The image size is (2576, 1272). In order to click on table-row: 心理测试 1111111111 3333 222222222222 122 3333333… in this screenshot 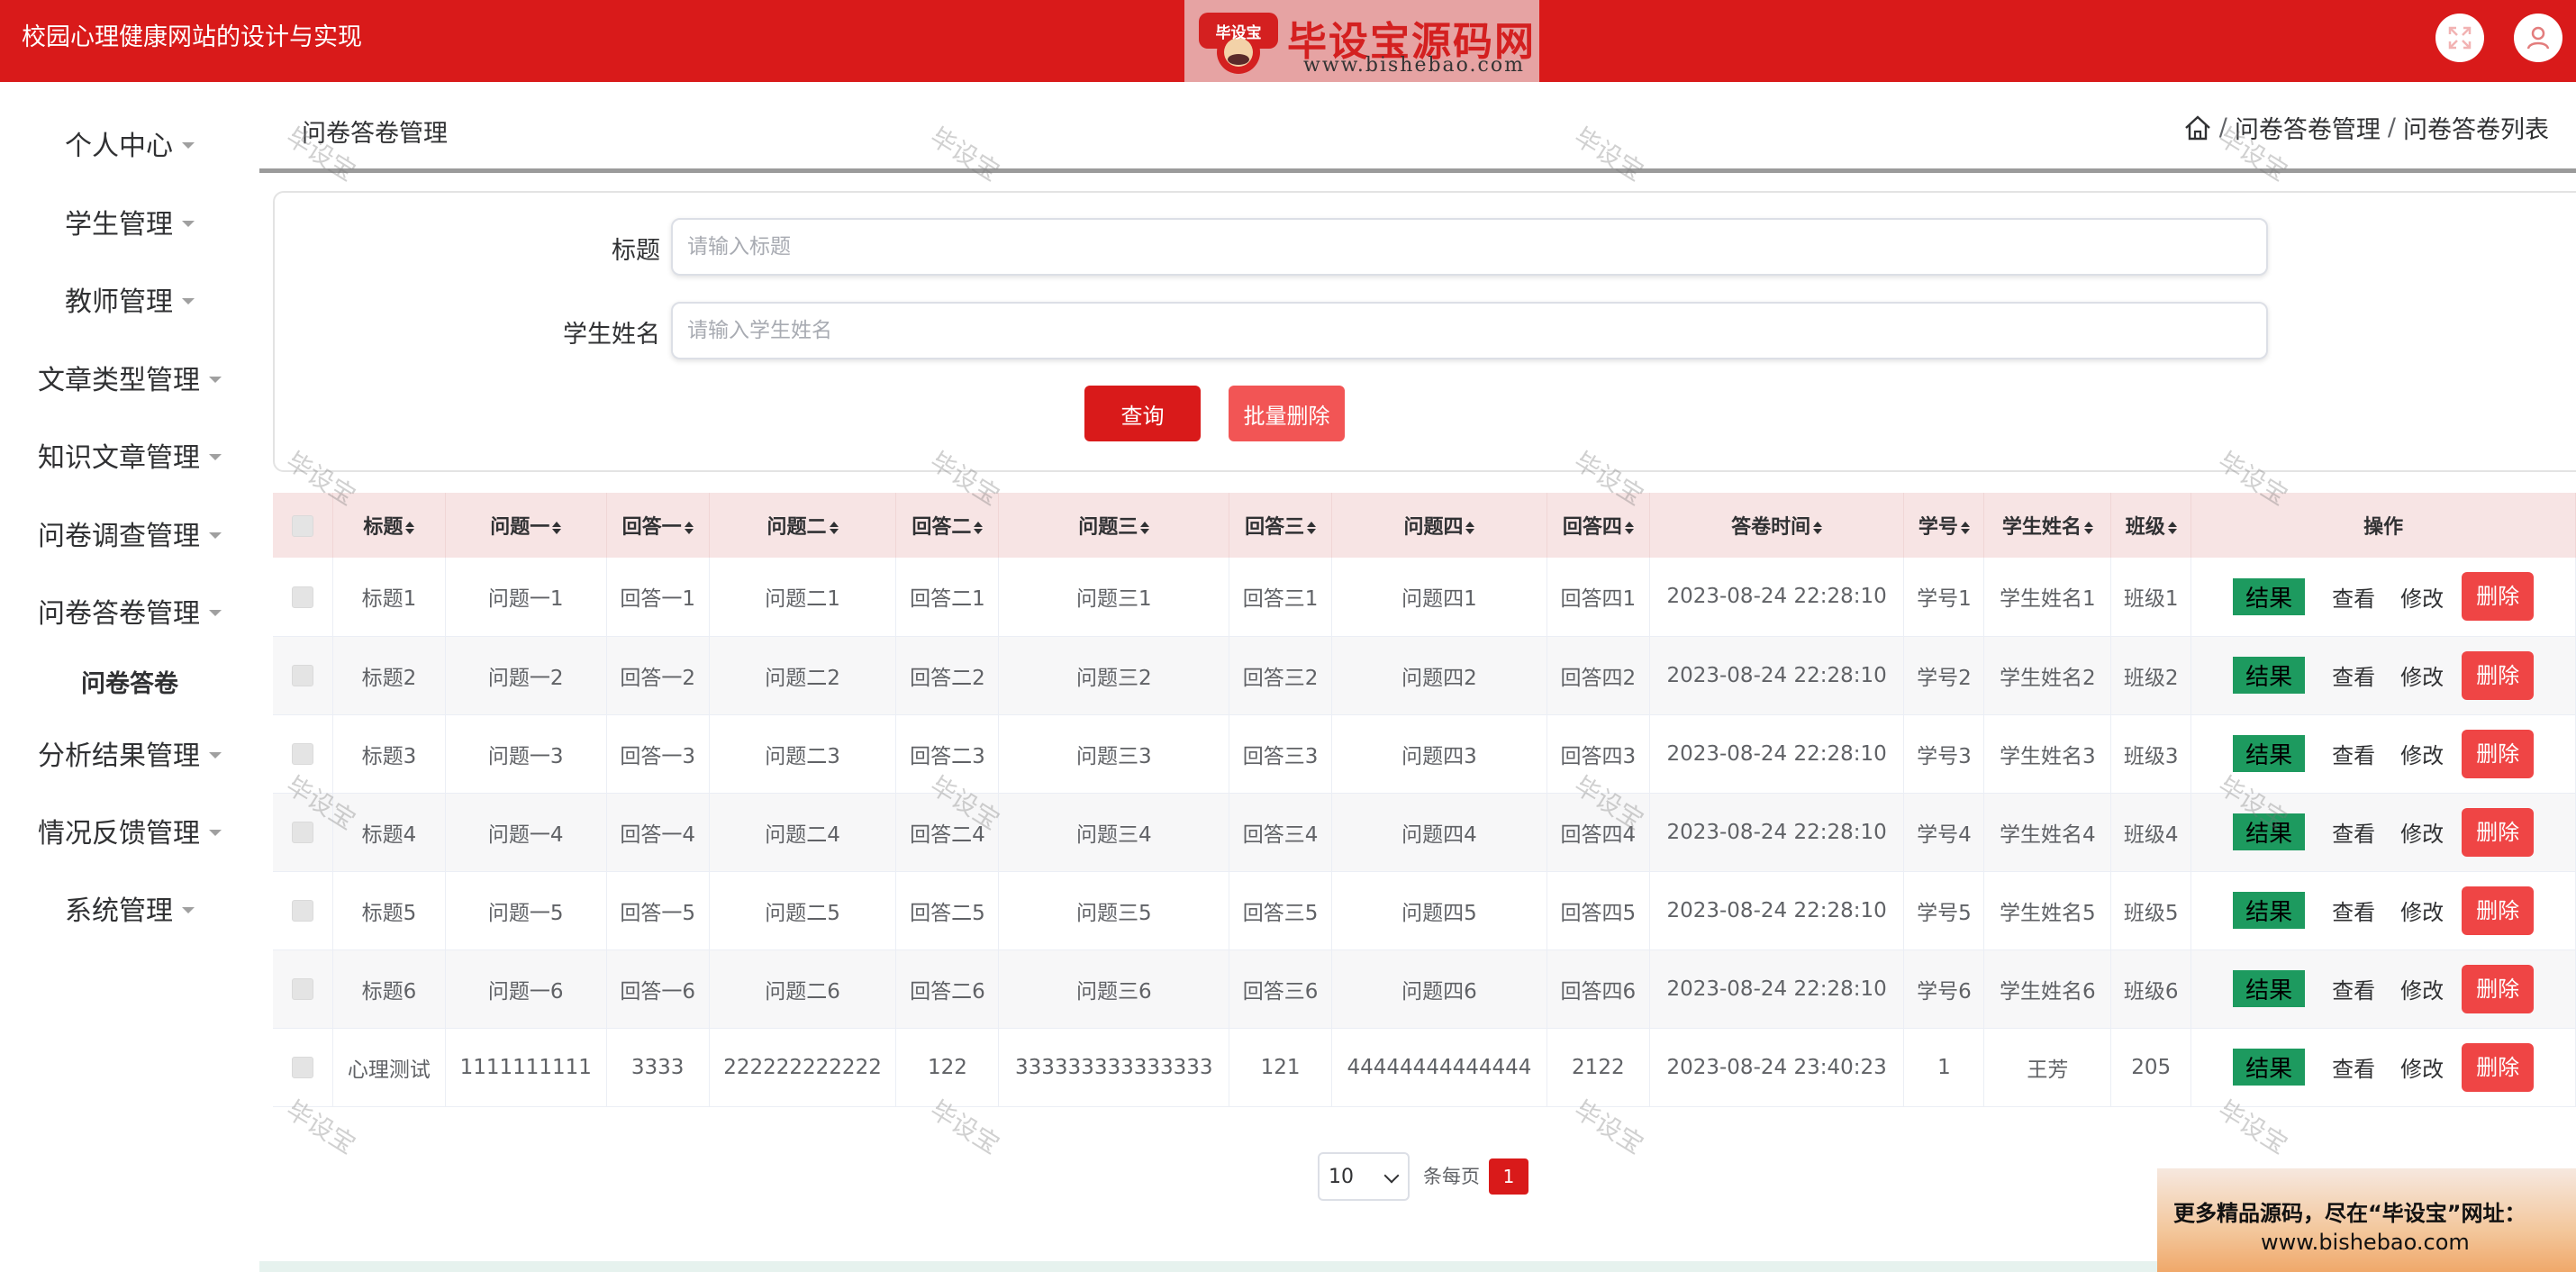, I will do `click(1424, 1068)`.